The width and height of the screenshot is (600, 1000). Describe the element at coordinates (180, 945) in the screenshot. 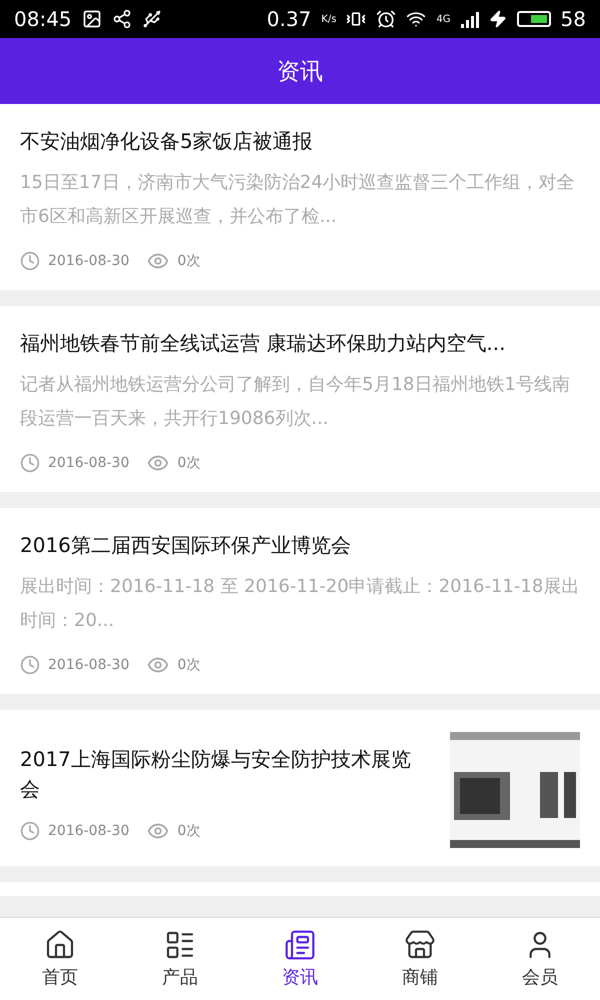

I see `list-icon` at that location.